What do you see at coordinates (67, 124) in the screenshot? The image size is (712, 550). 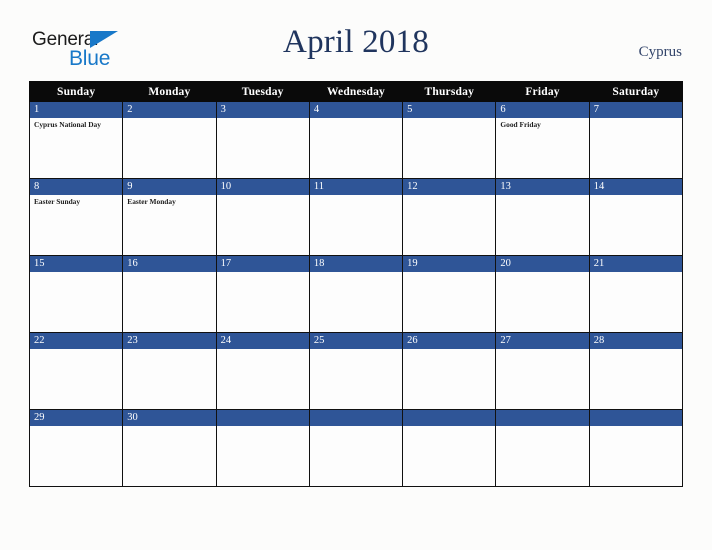 I see `holiday-event: Cyprus National Day` at bounding box center [67, 124].